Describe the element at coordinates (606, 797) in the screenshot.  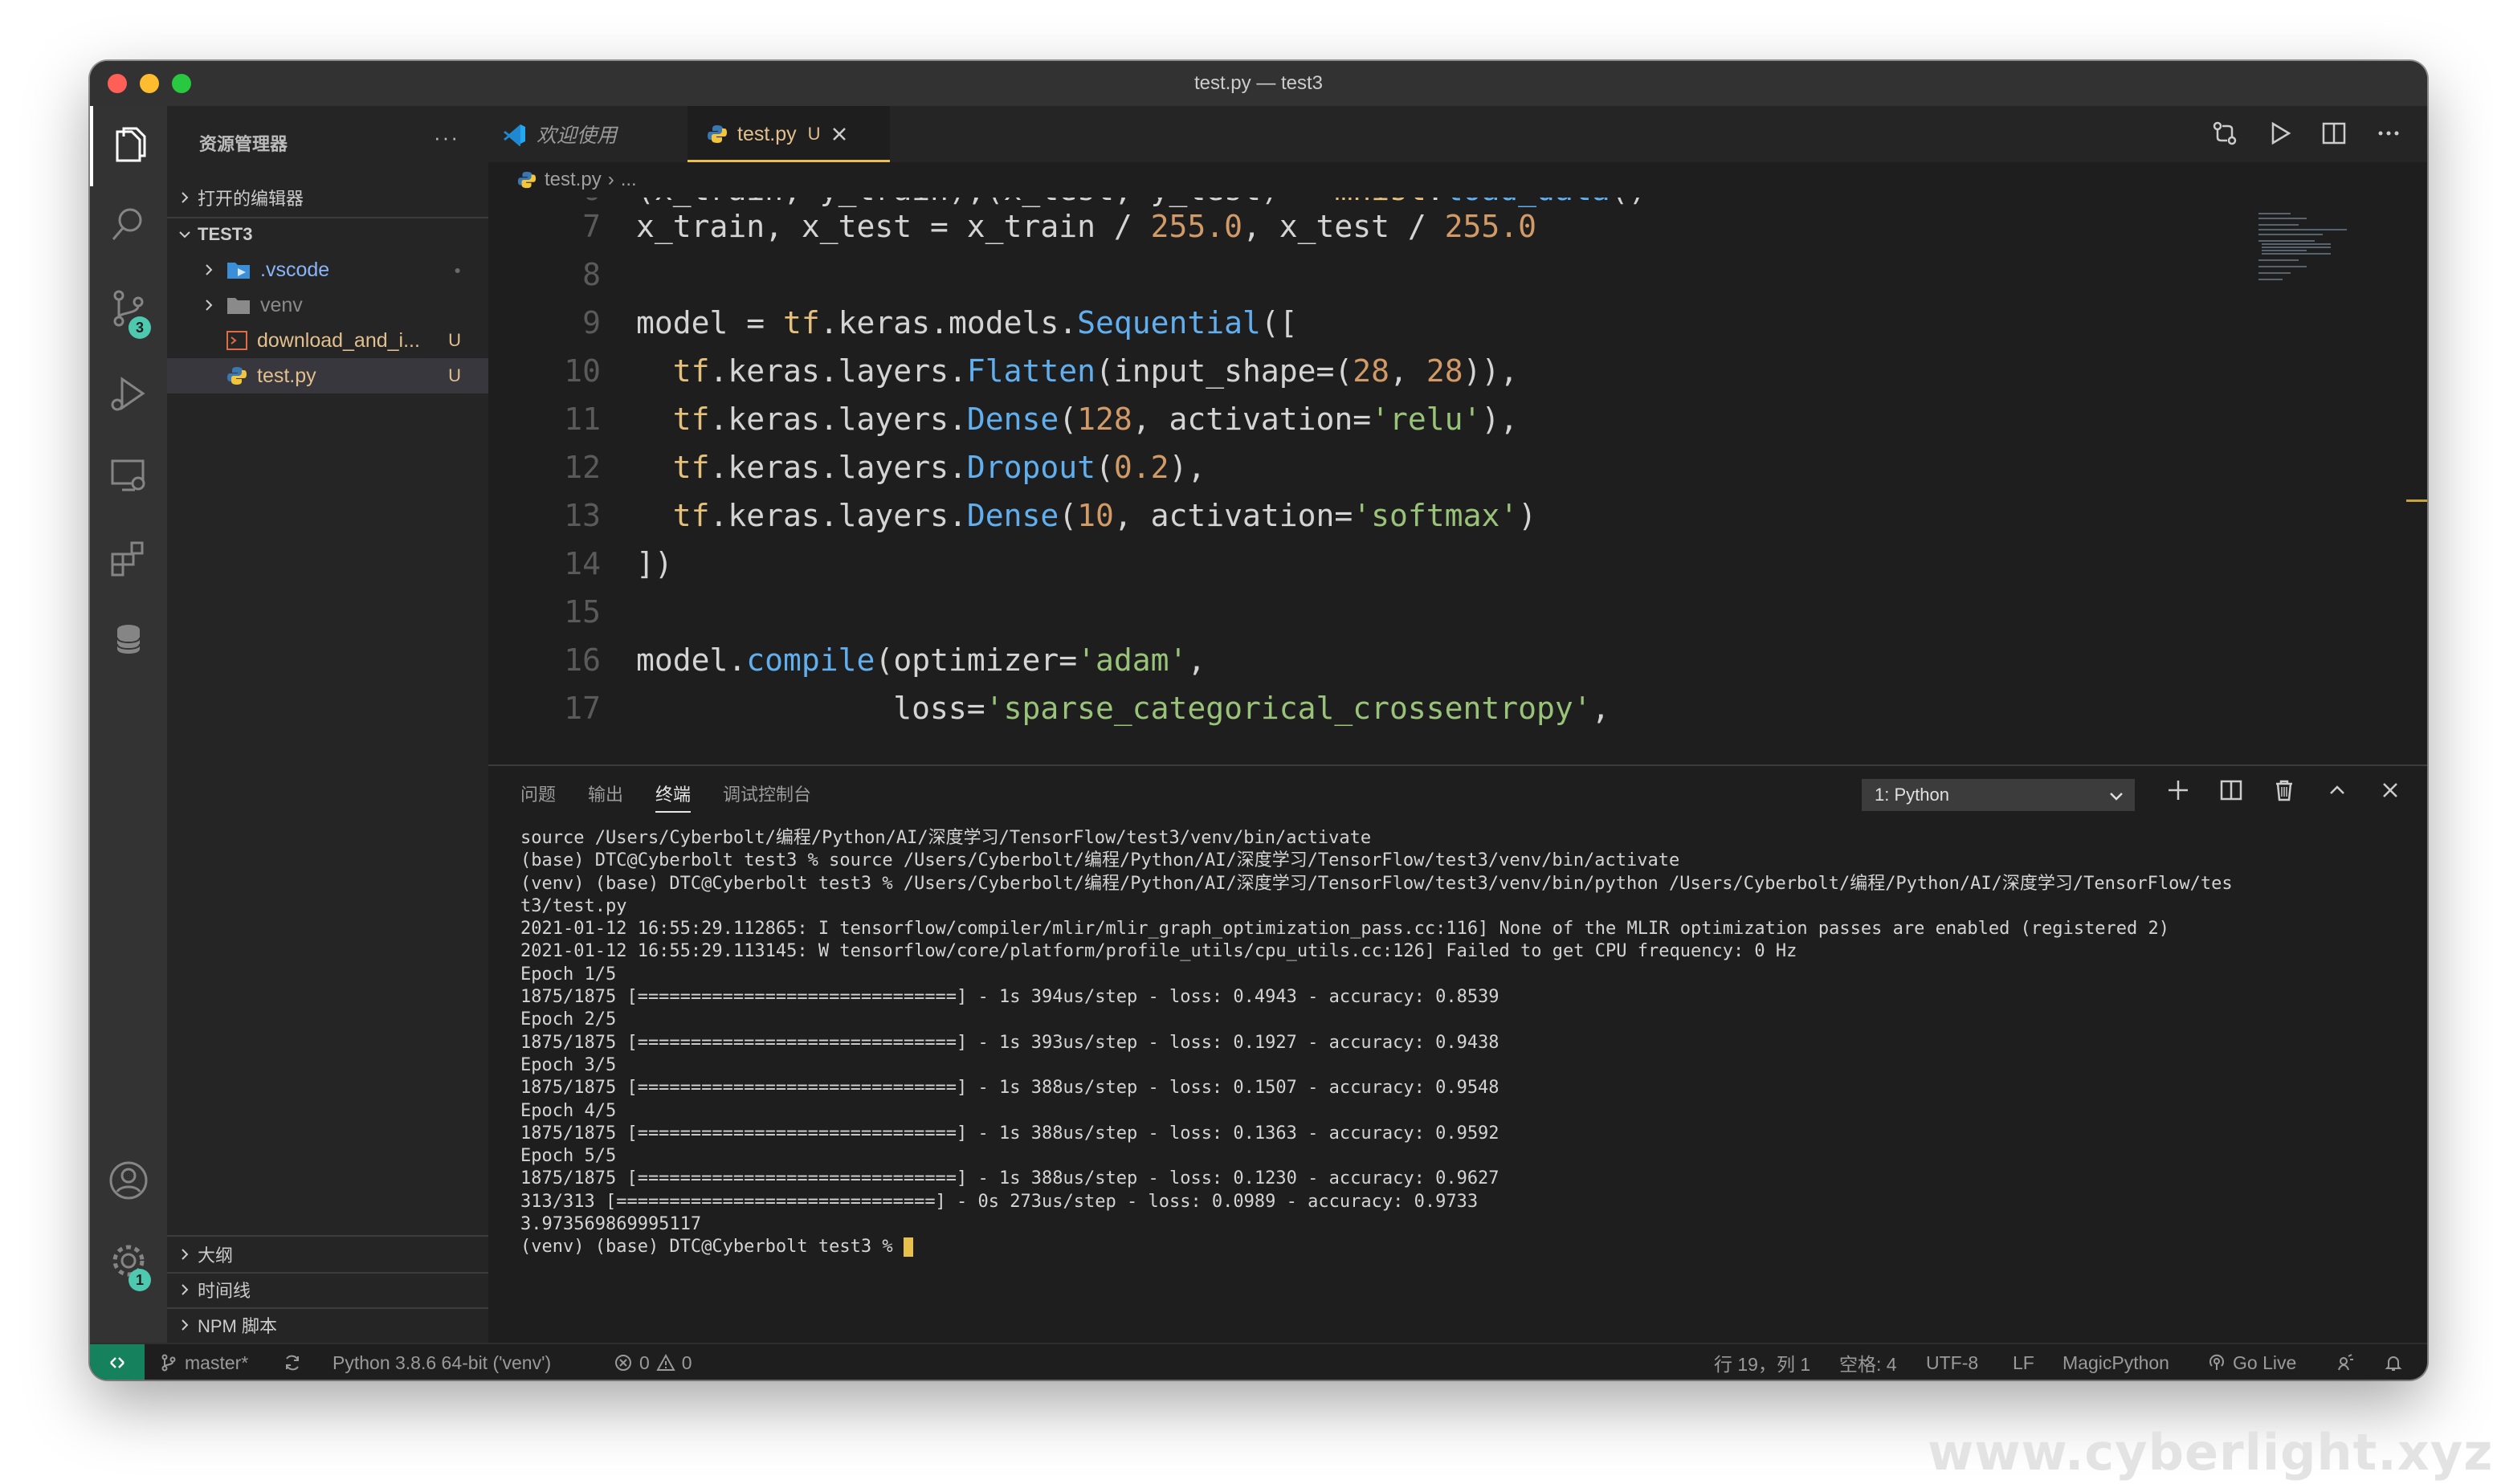
I see `tab-output: 输出` at that location.